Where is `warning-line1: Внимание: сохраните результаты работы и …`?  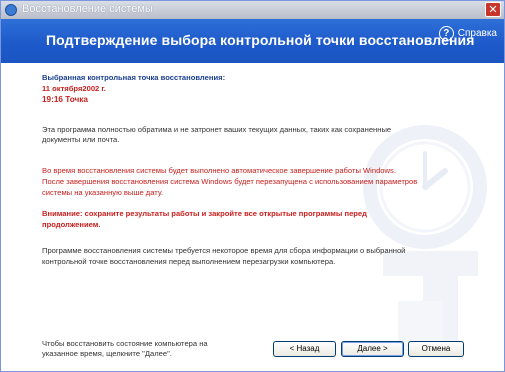 warning-line1: Внимание: сохраните результаты работы и … is located at coordinates (204, 213).